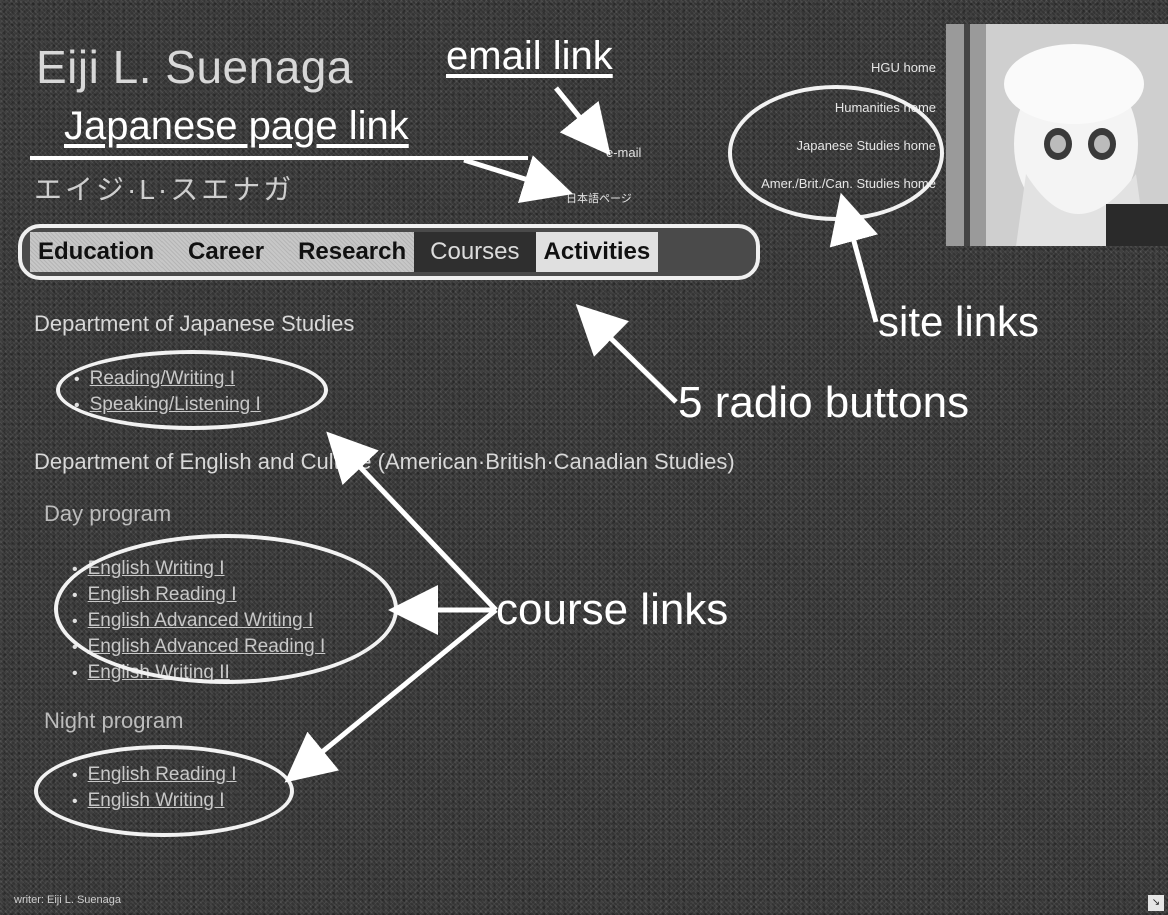 This screenshot has height=915, width=1168. I want to click on arrow-course-japanese, so click(412, 521).